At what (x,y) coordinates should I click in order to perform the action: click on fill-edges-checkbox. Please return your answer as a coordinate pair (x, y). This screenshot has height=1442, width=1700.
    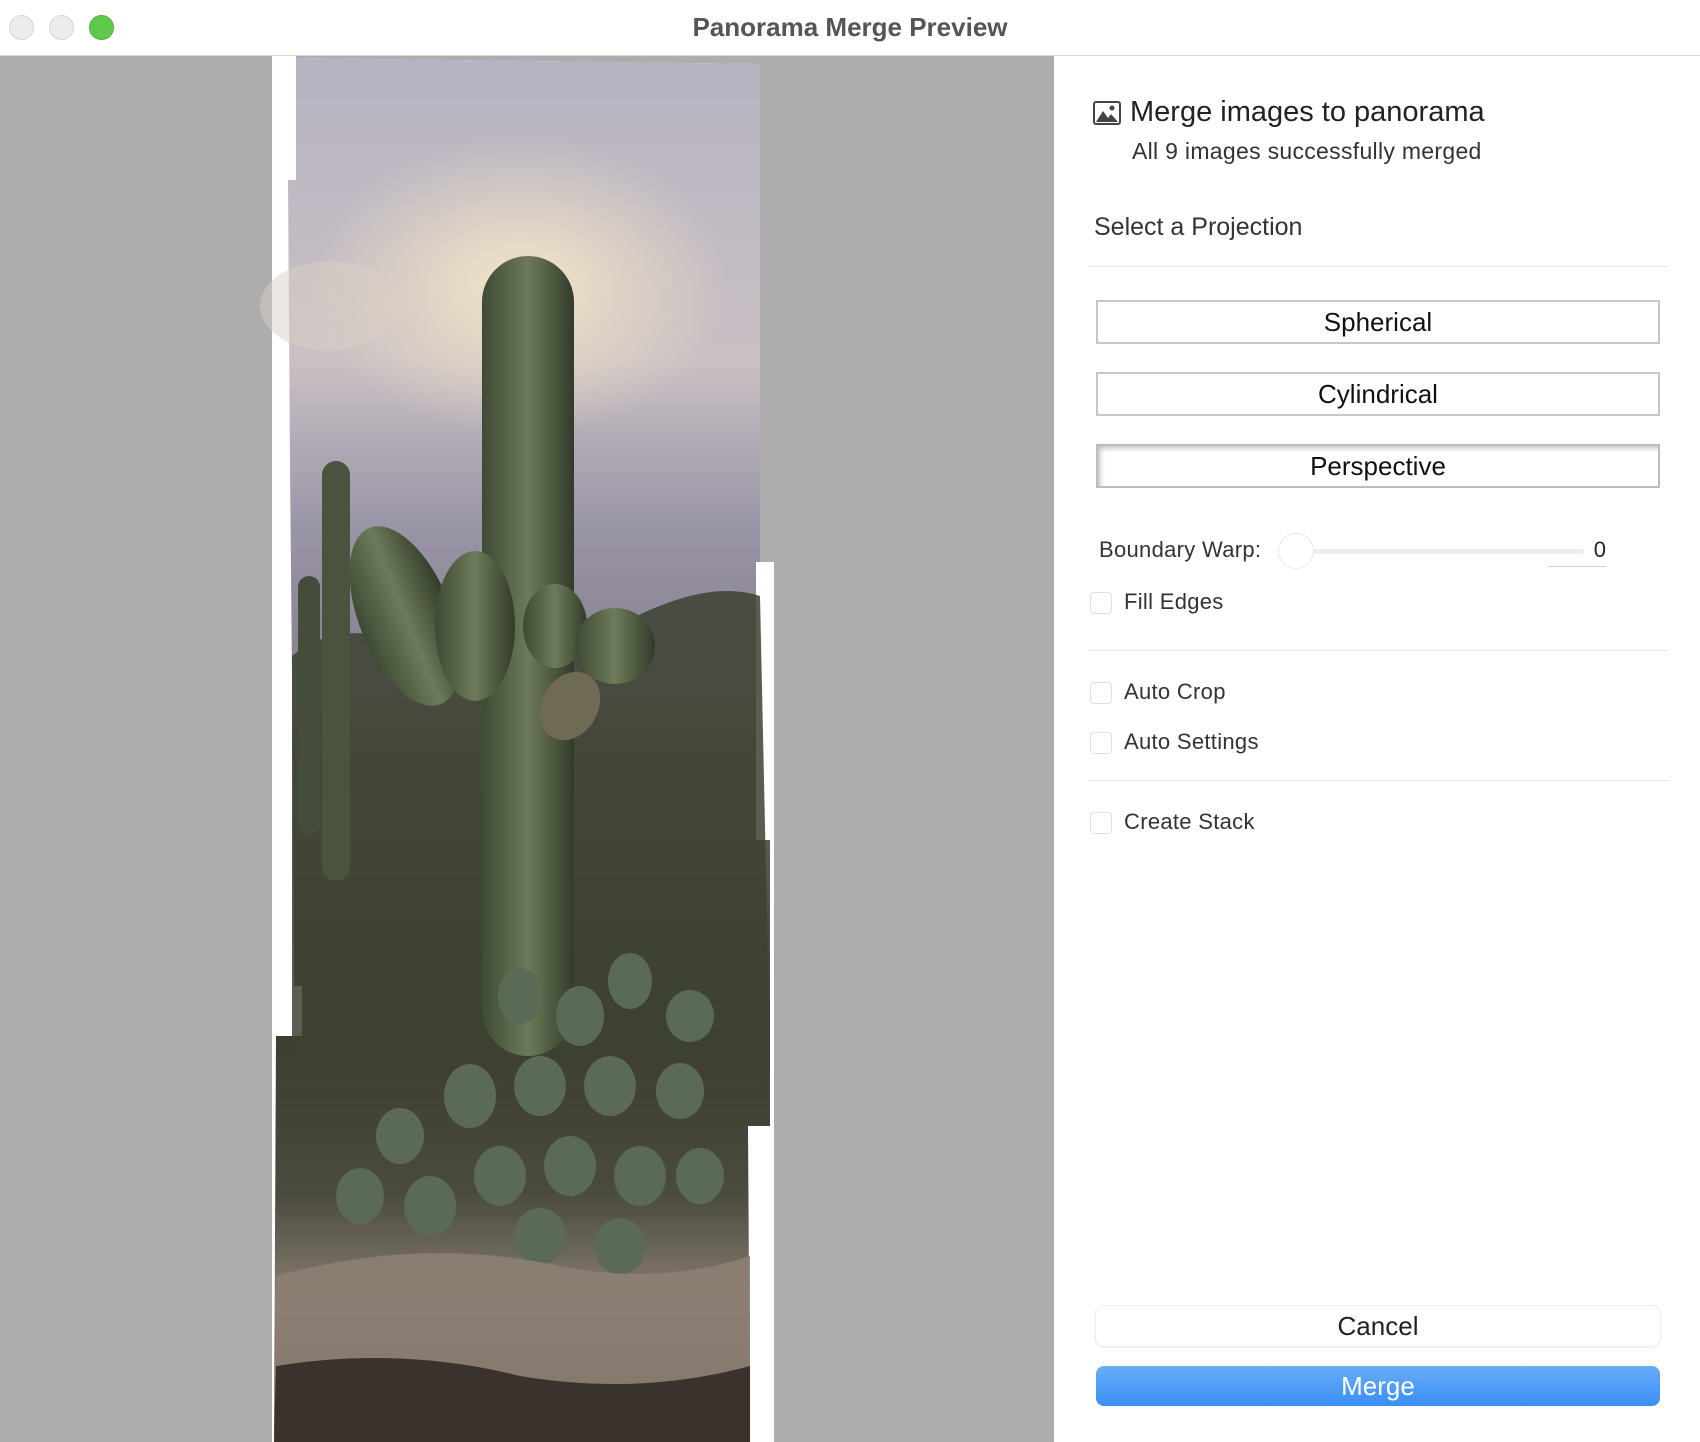
    Looking at the image, I should click on (1101, 603).